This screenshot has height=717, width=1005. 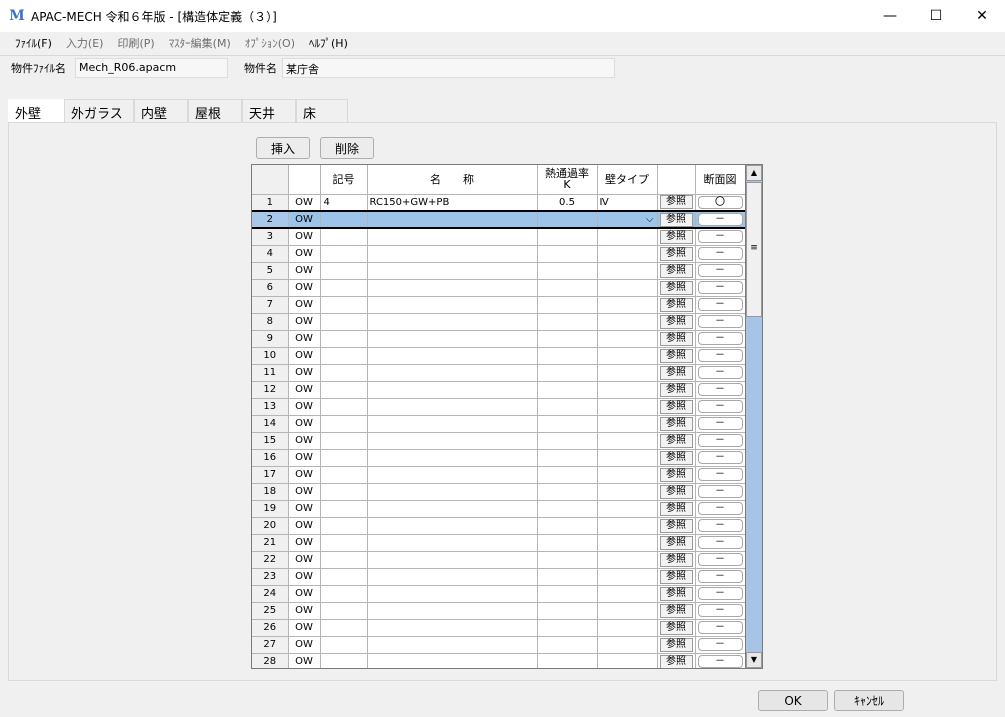 I want to click on ok-button: OK, so click(x=793, y=700).